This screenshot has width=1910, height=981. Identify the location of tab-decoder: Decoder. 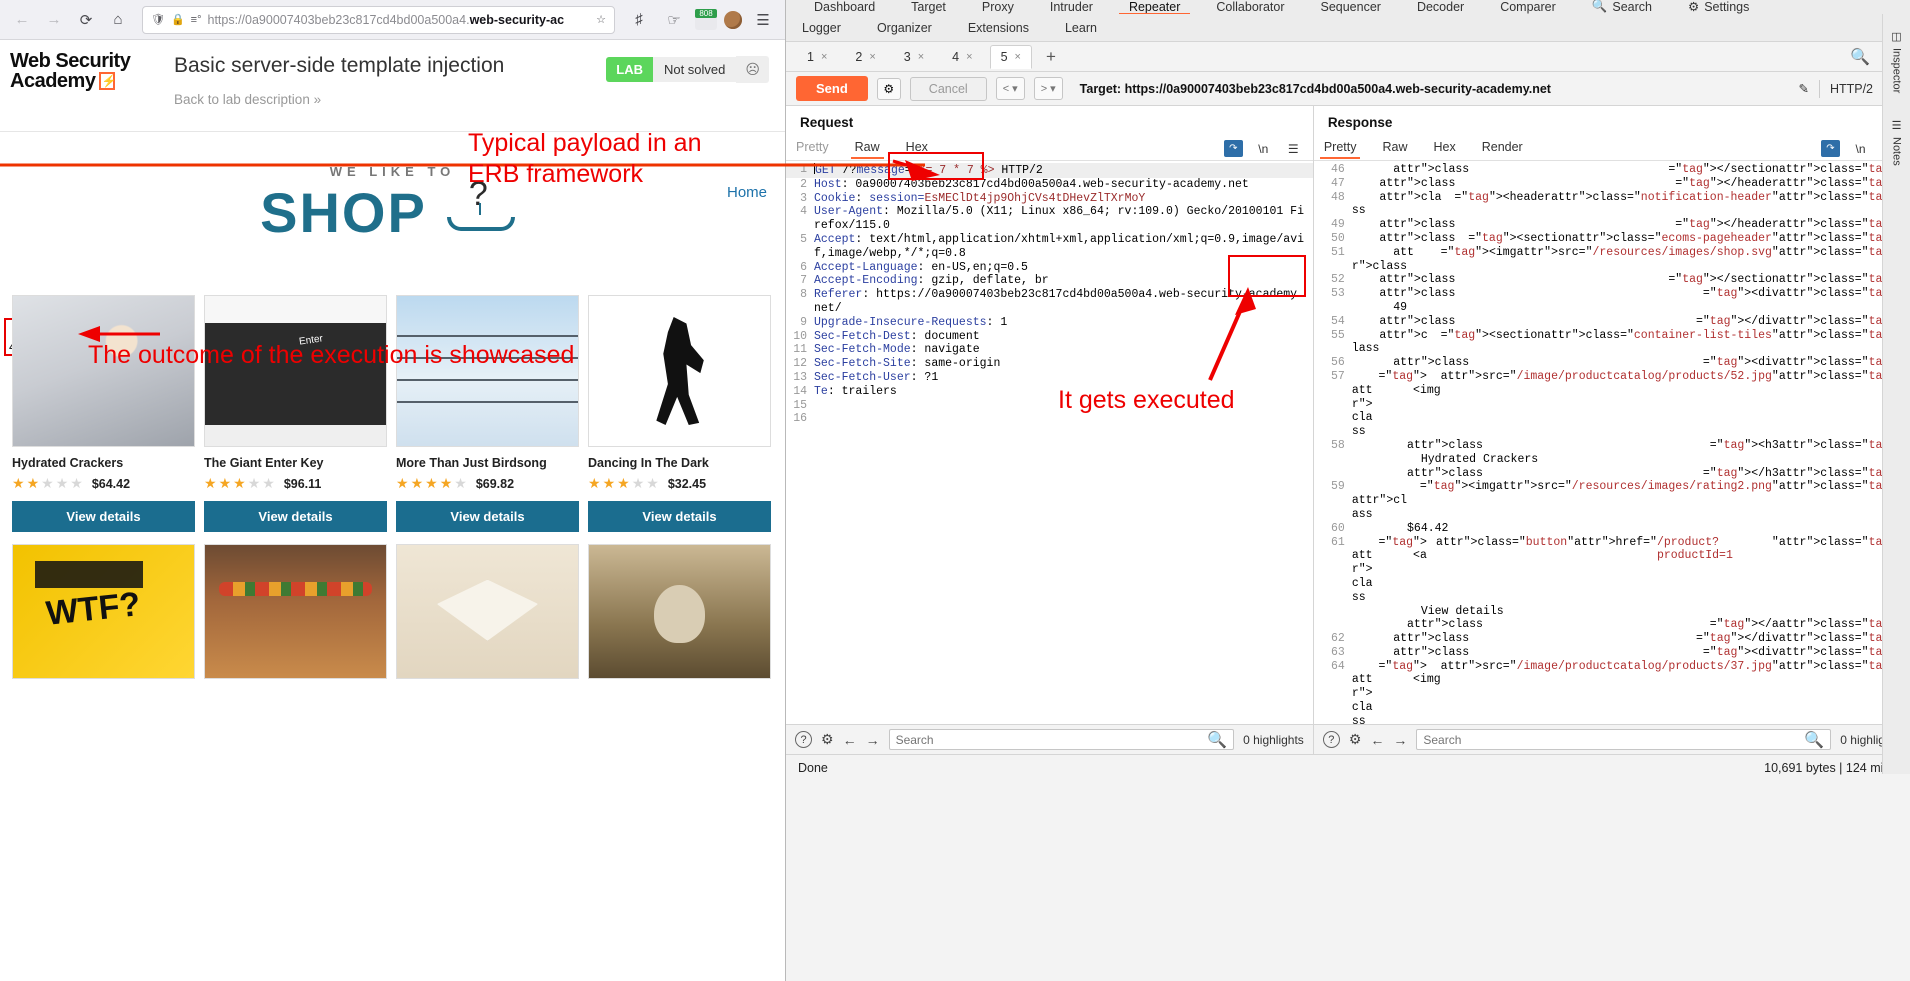
(1440, 7).